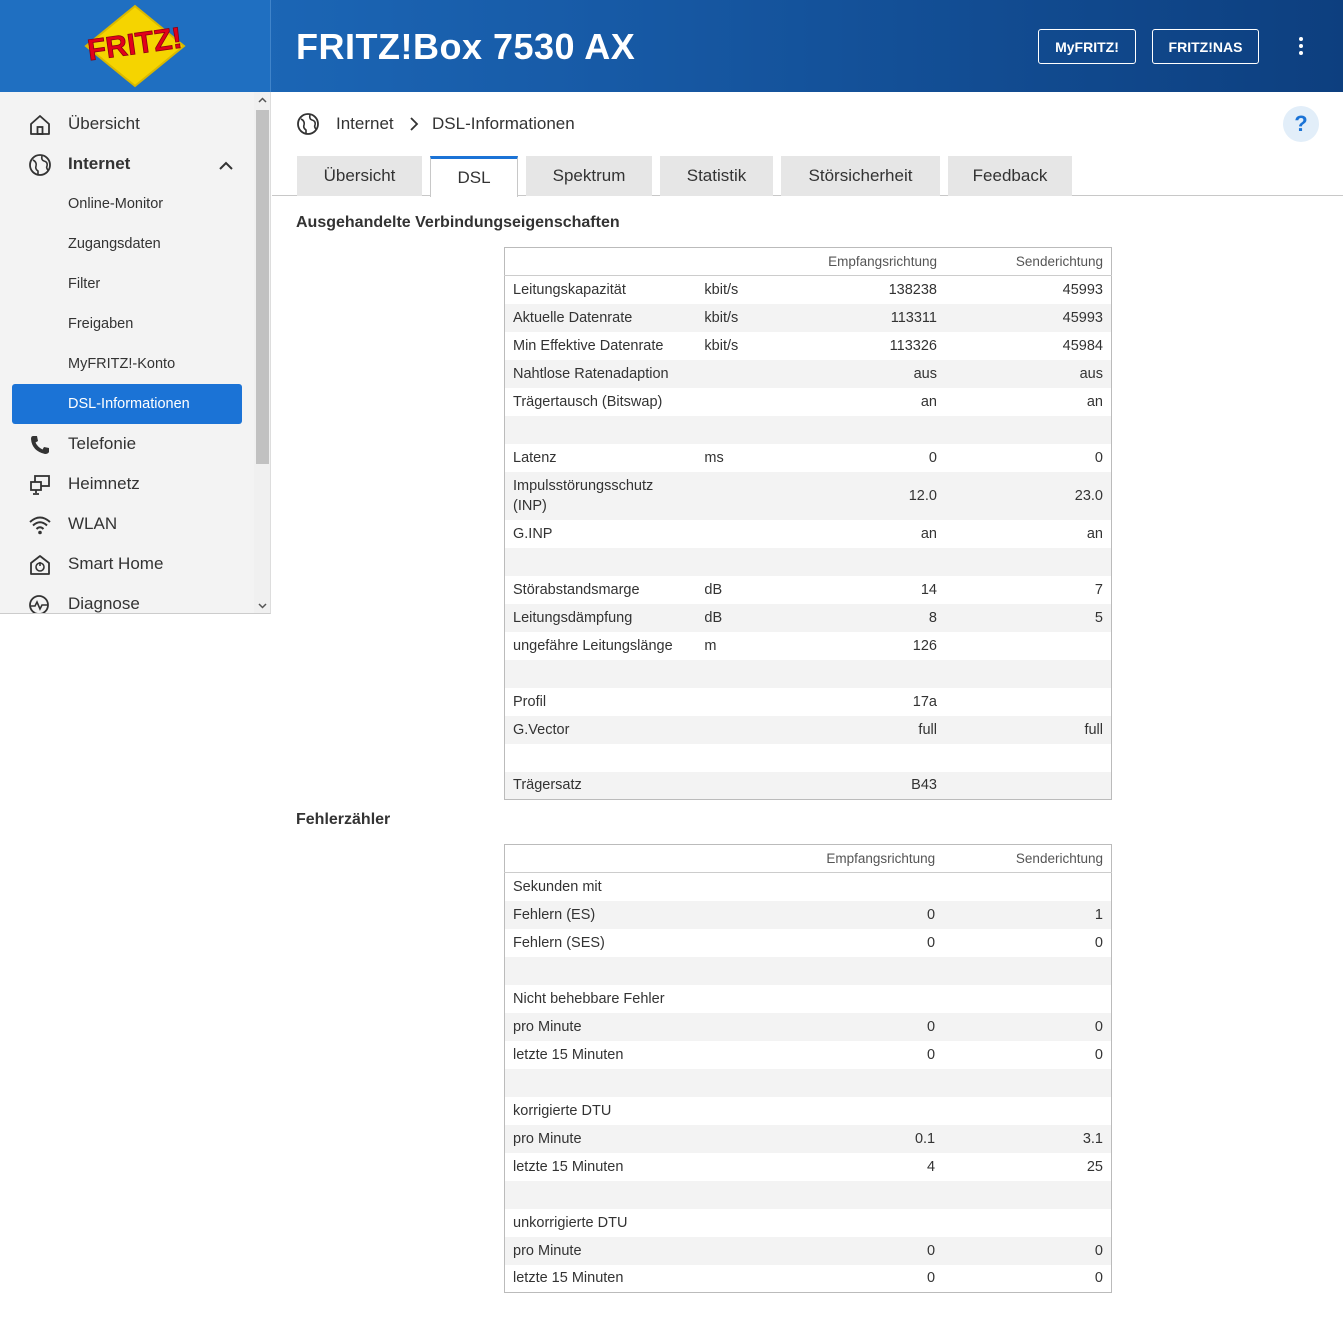 The width and height of the screenshot is (1343, 1318). I want to click on sidebar-scrollbar, so click(262, 352).